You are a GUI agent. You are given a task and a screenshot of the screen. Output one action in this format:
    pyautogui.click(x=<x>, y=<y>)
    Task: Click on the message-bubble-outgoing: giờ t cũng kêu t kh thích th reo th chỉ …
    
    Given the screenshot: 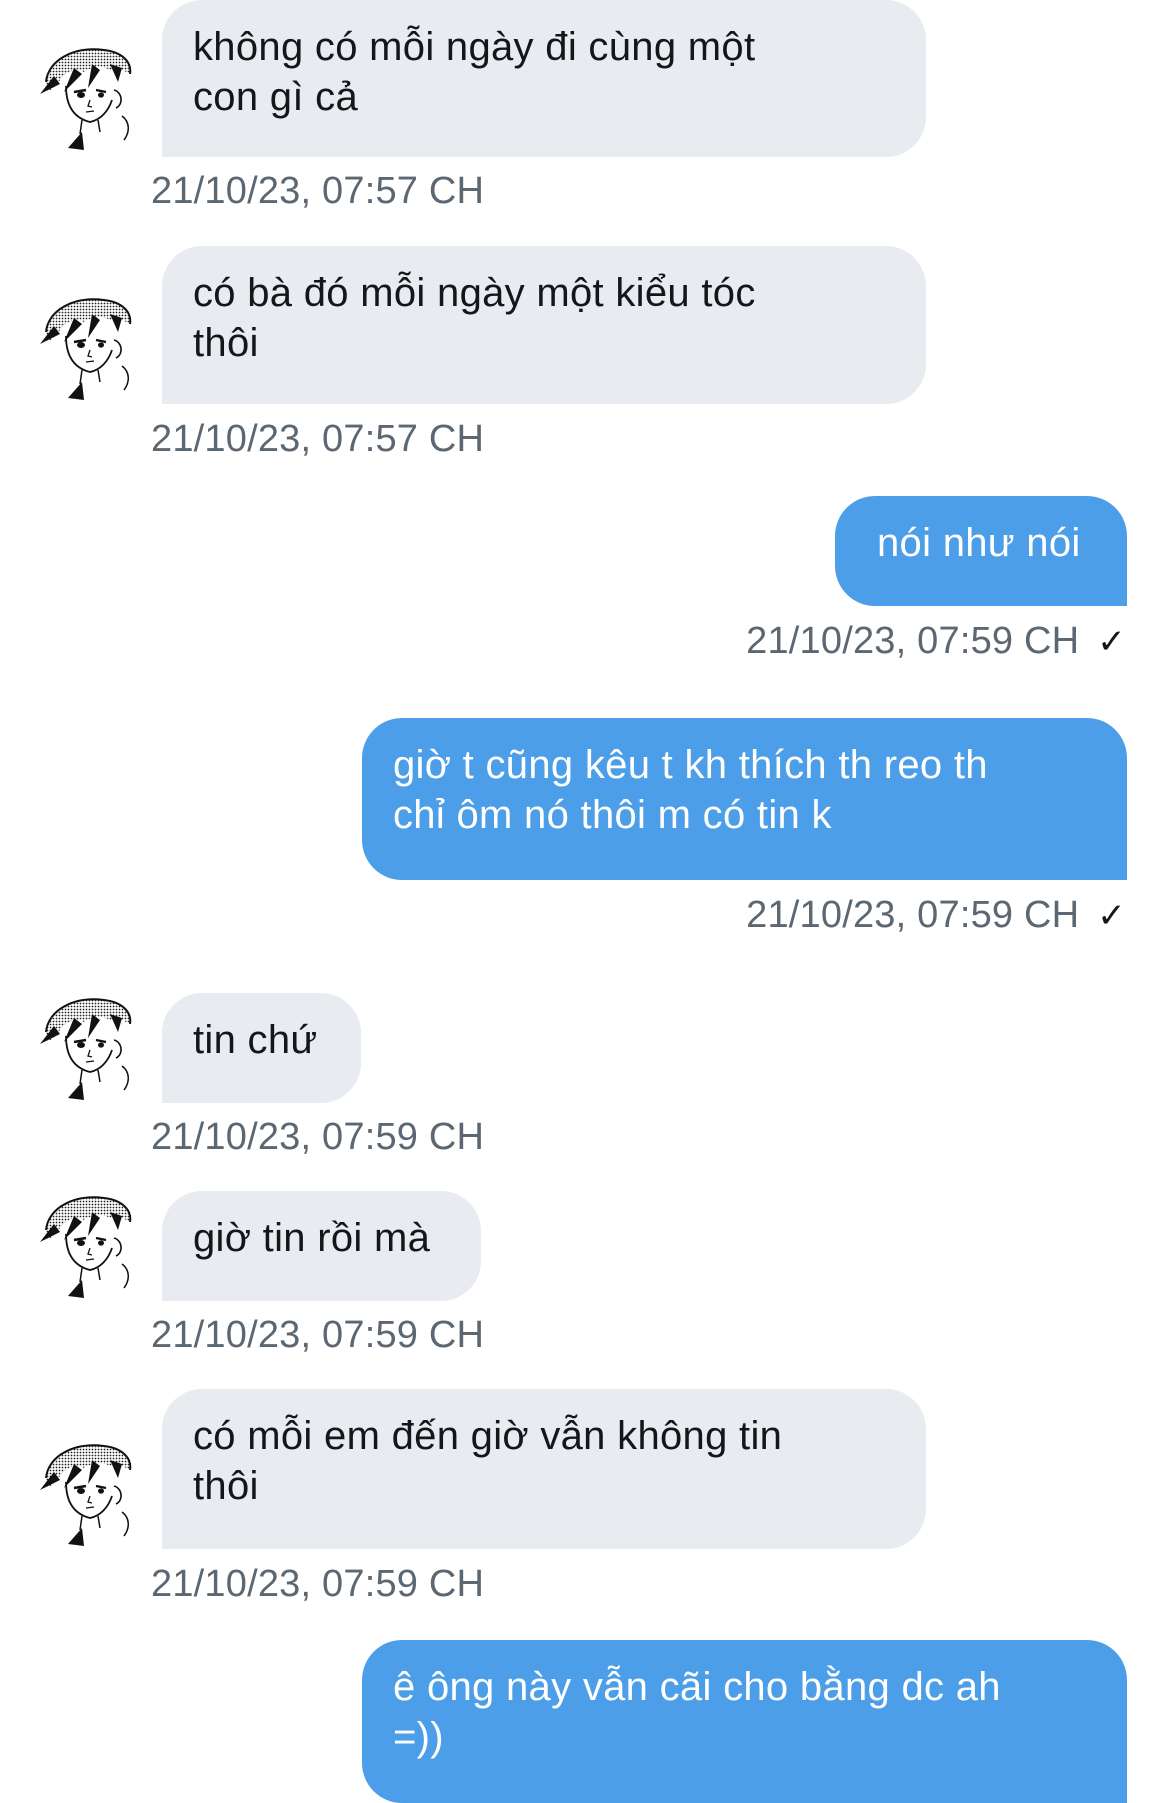 What is the action you would take?
    pyautogui.click(x=744, y=799)
    